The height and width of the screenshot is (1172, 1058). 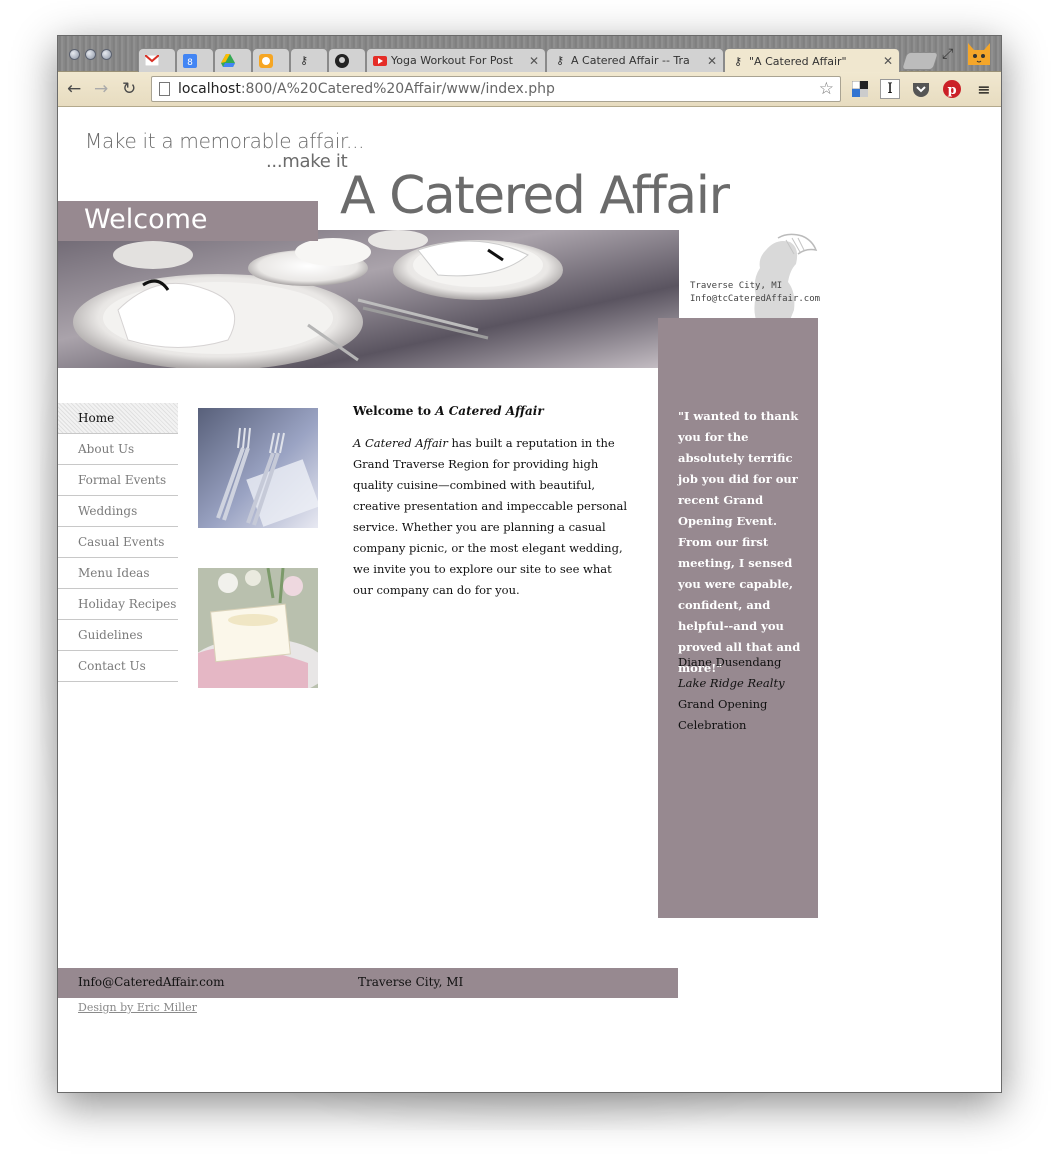 What do you see at coordinates (118, 635) in the screenshot?
I see `nav-item-guidelines: Guidelines` at bounding box center [118, 635].